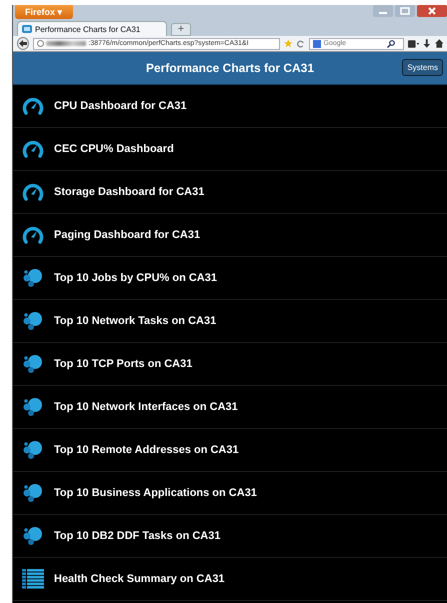 The height and width of the screenshot is (603, 447). Describe the element at coordinates (426, 43) in the screenshot. I see `download-icon` at that location.